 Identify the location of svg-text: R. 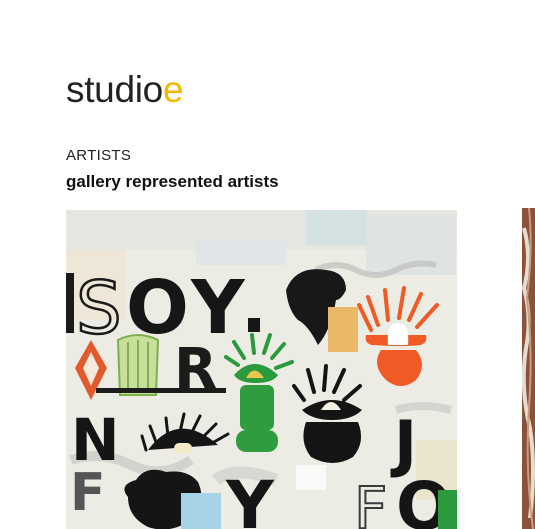
(195, 369).